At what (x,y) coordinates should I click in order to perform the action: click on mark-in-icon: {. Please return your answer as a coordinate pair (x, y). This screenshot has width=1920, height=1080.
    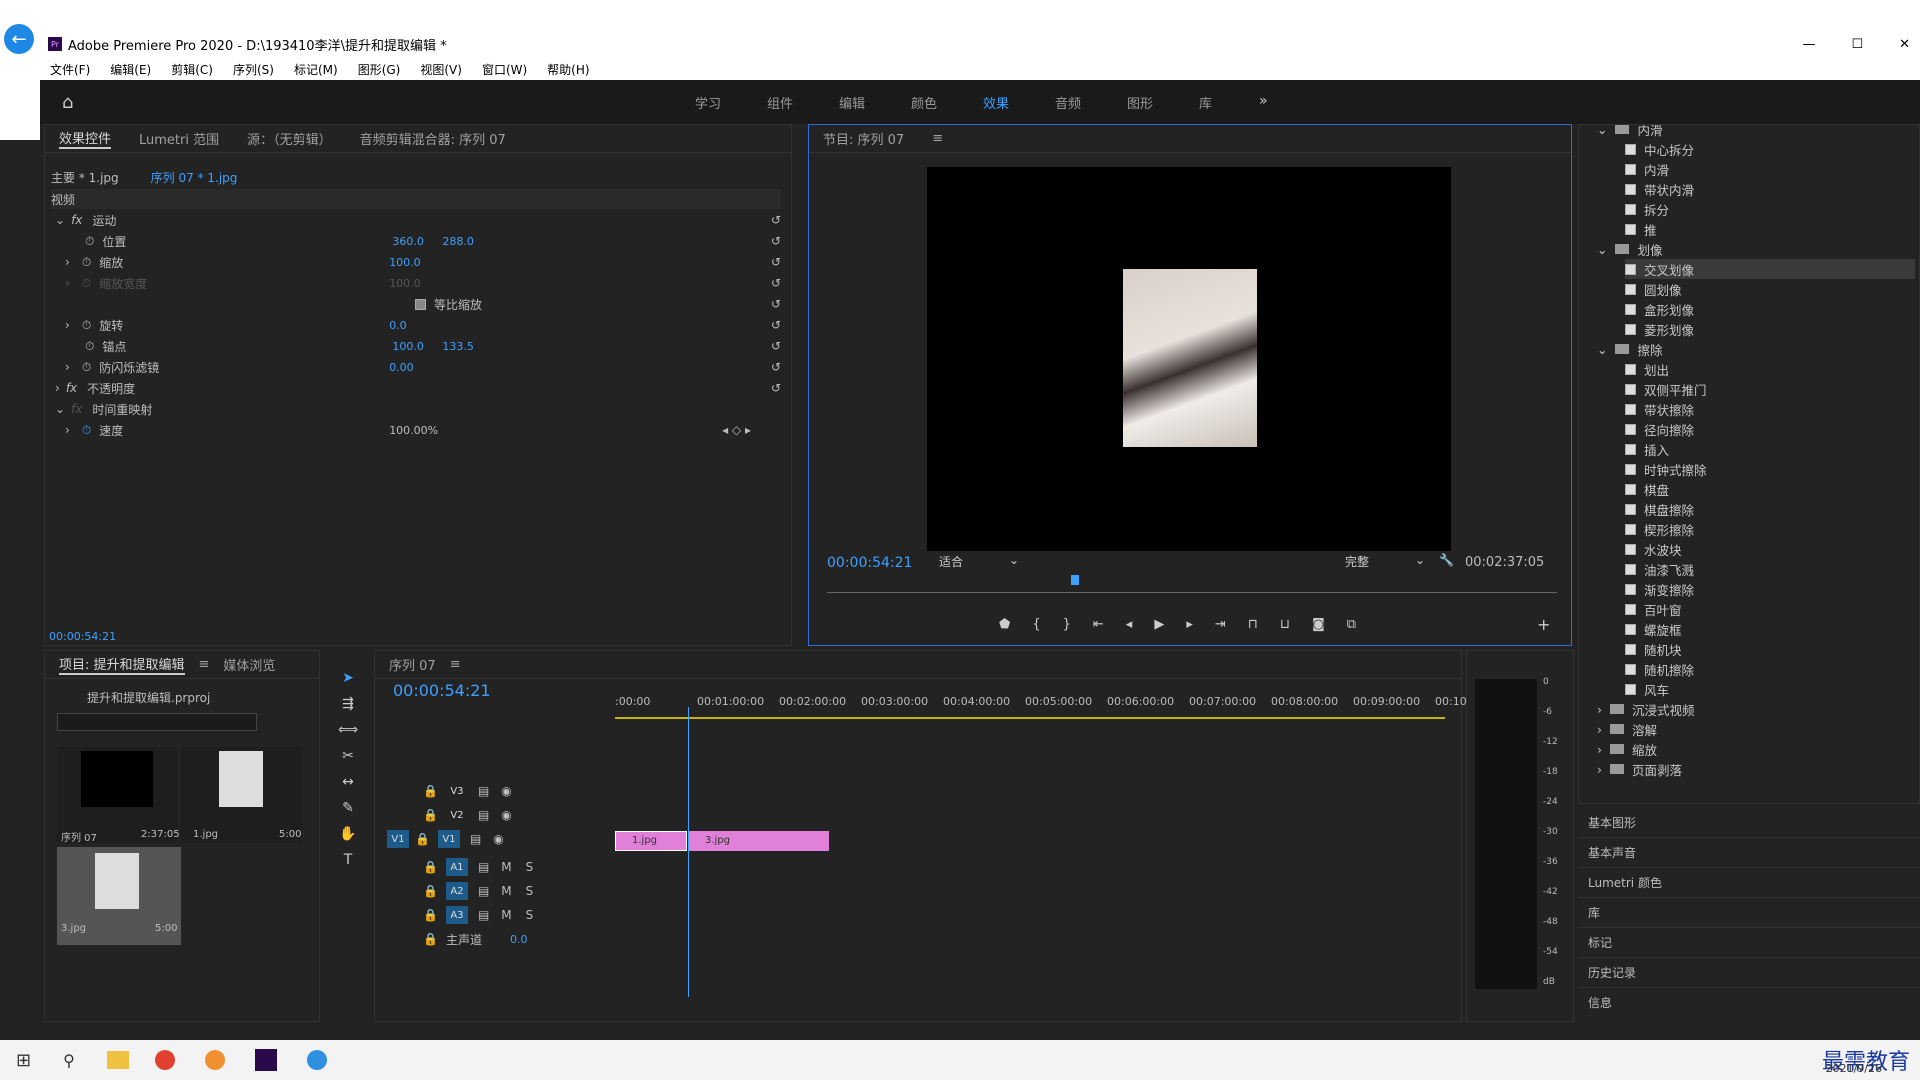
    Looking at the image, I should click on (1036, 624).